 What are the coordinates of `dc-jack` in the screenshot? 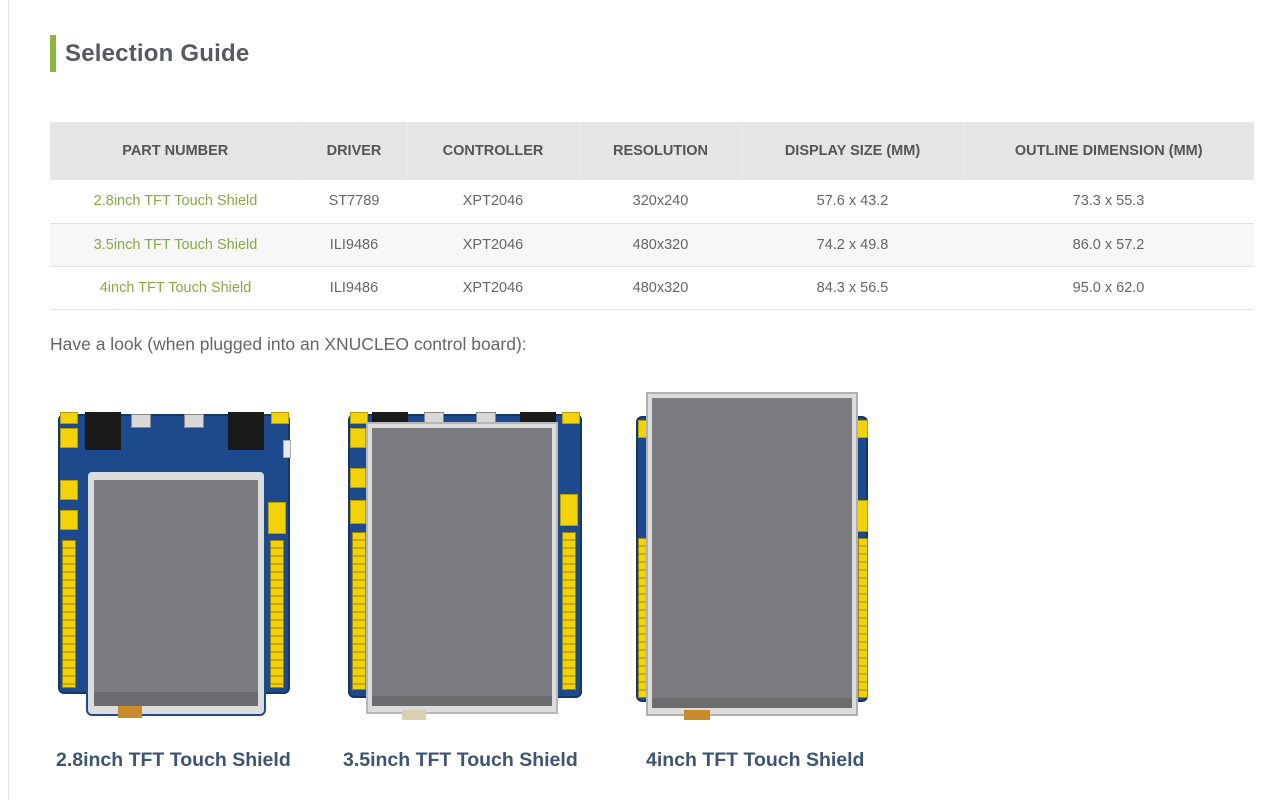 It's located at (103, 431).